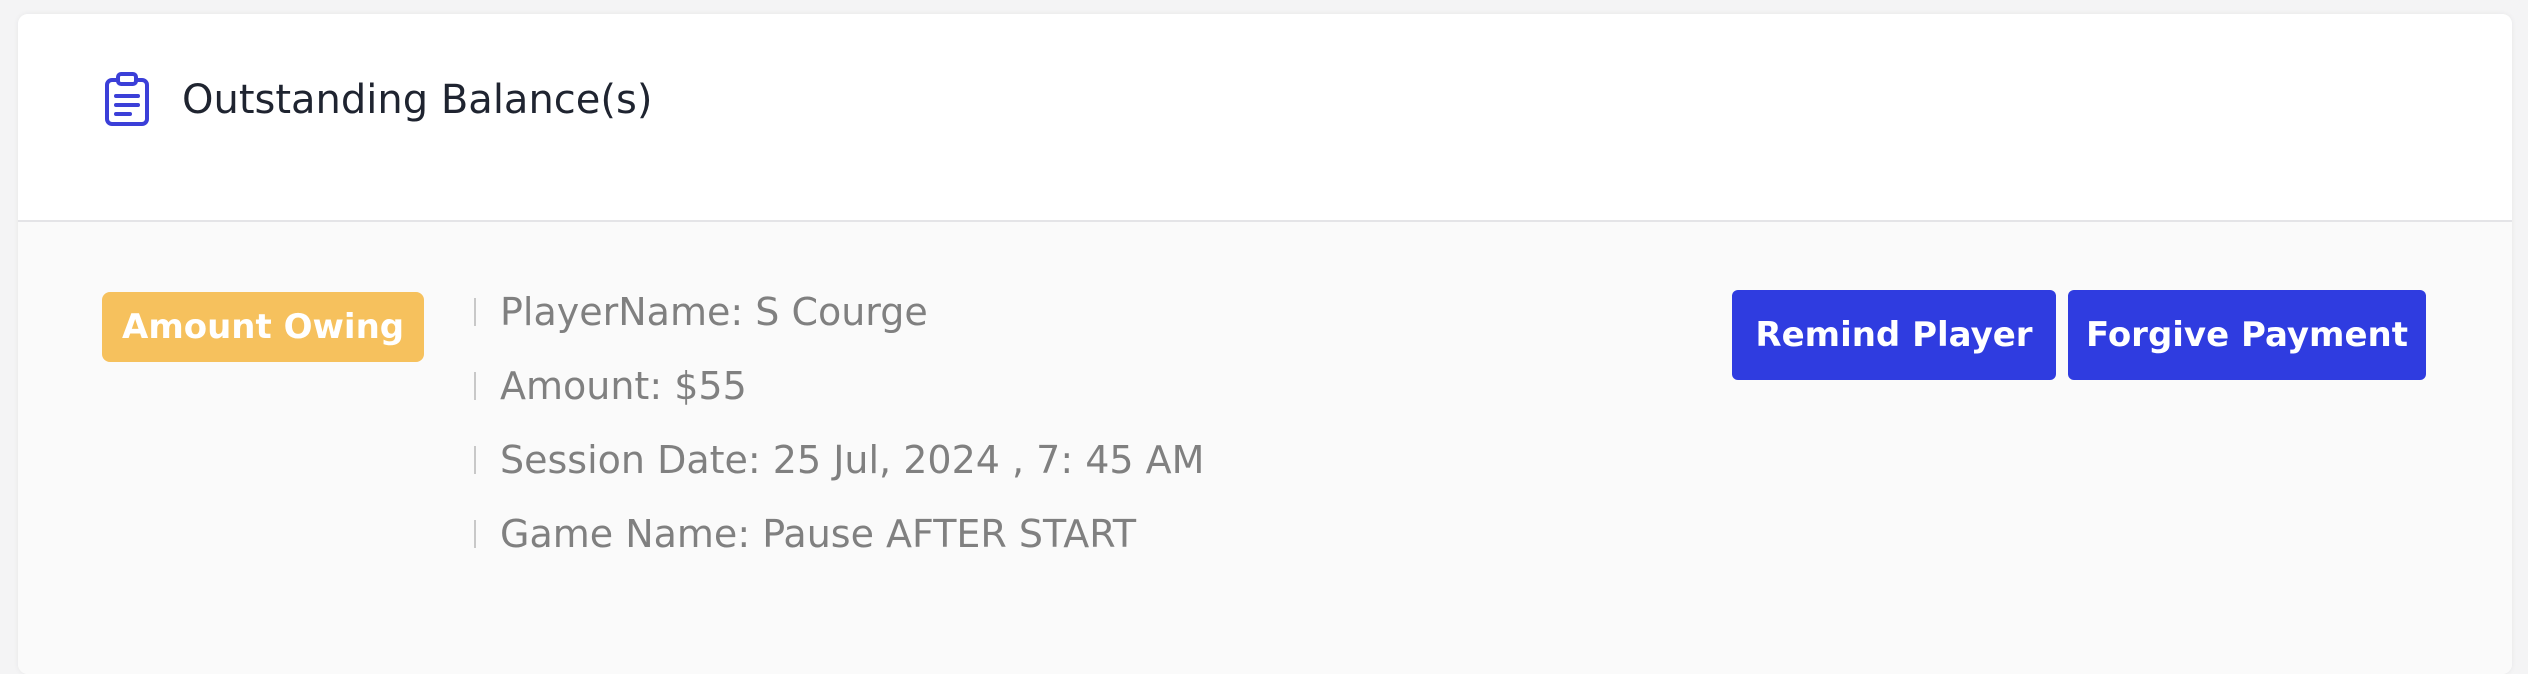 This screenshot has height=674, width=2528. Describe the element at coordinates (839, 323) in the screenshot. I see `player-name-detail: PlayerName: S Courge` at that location.